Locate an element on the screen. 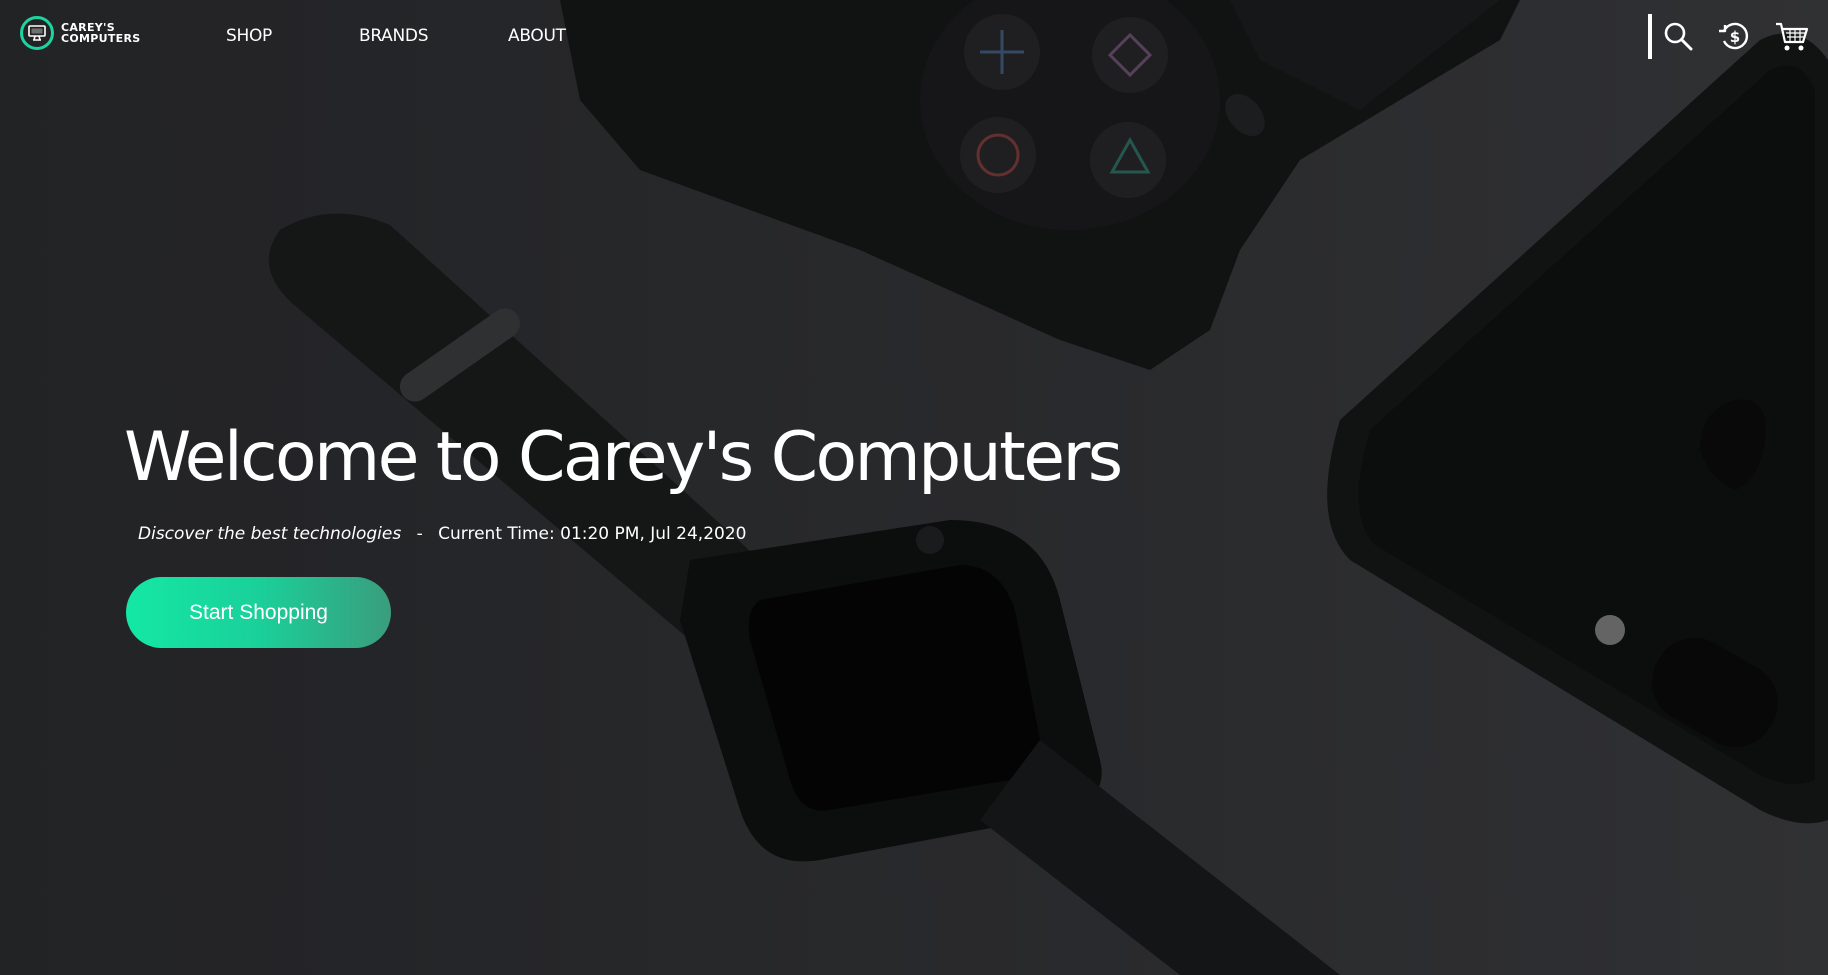 This screenshot has width=1828, height=975. nav-link-brands: BRANDS is located at coordinates (394, 36).